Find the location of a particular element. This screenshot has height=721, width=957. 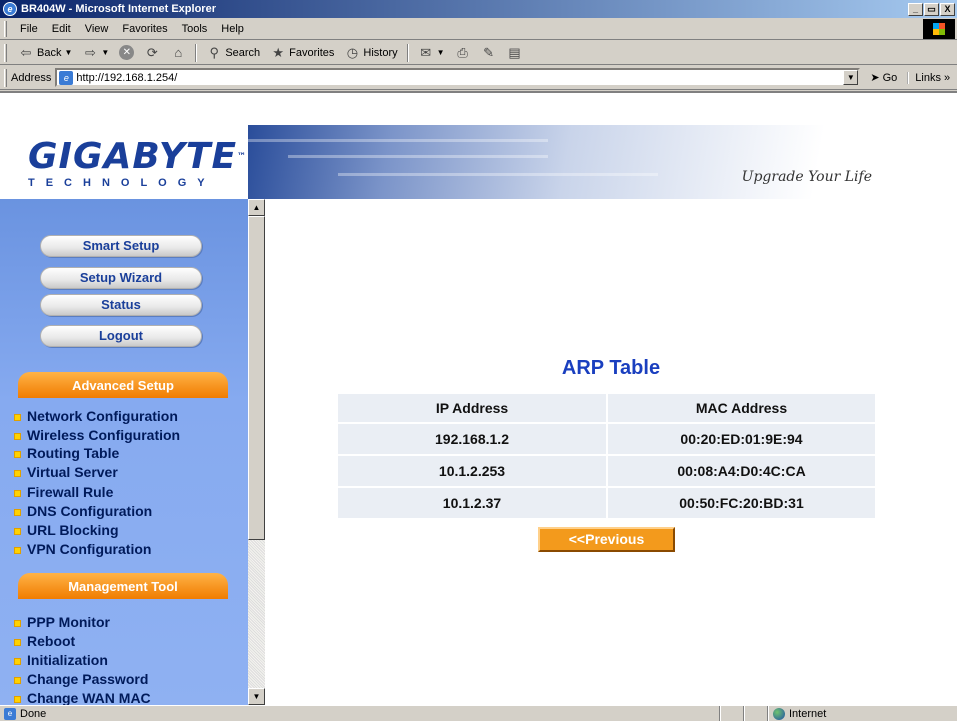

maximize-button: ▭ is located at coordinates (931, 9).